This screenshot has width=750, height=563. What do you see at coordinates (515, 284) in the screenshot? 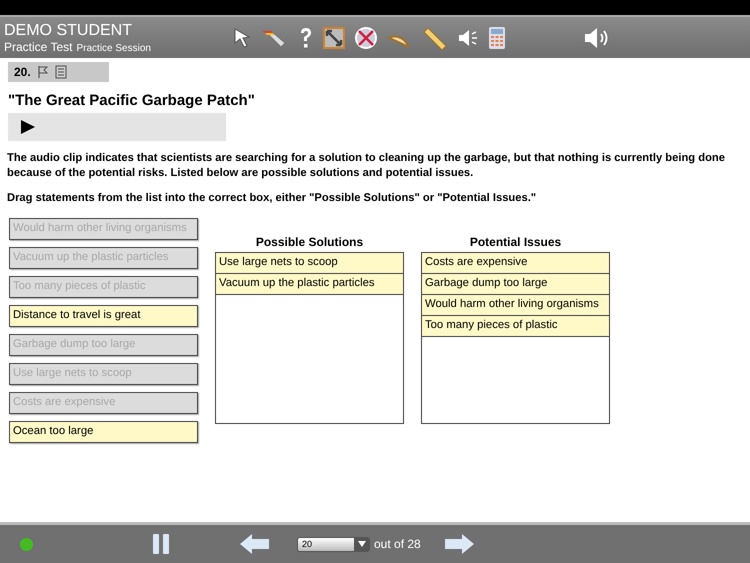
I see `placed-statement: Garbage dump too large` at bounding box center [515, 284].